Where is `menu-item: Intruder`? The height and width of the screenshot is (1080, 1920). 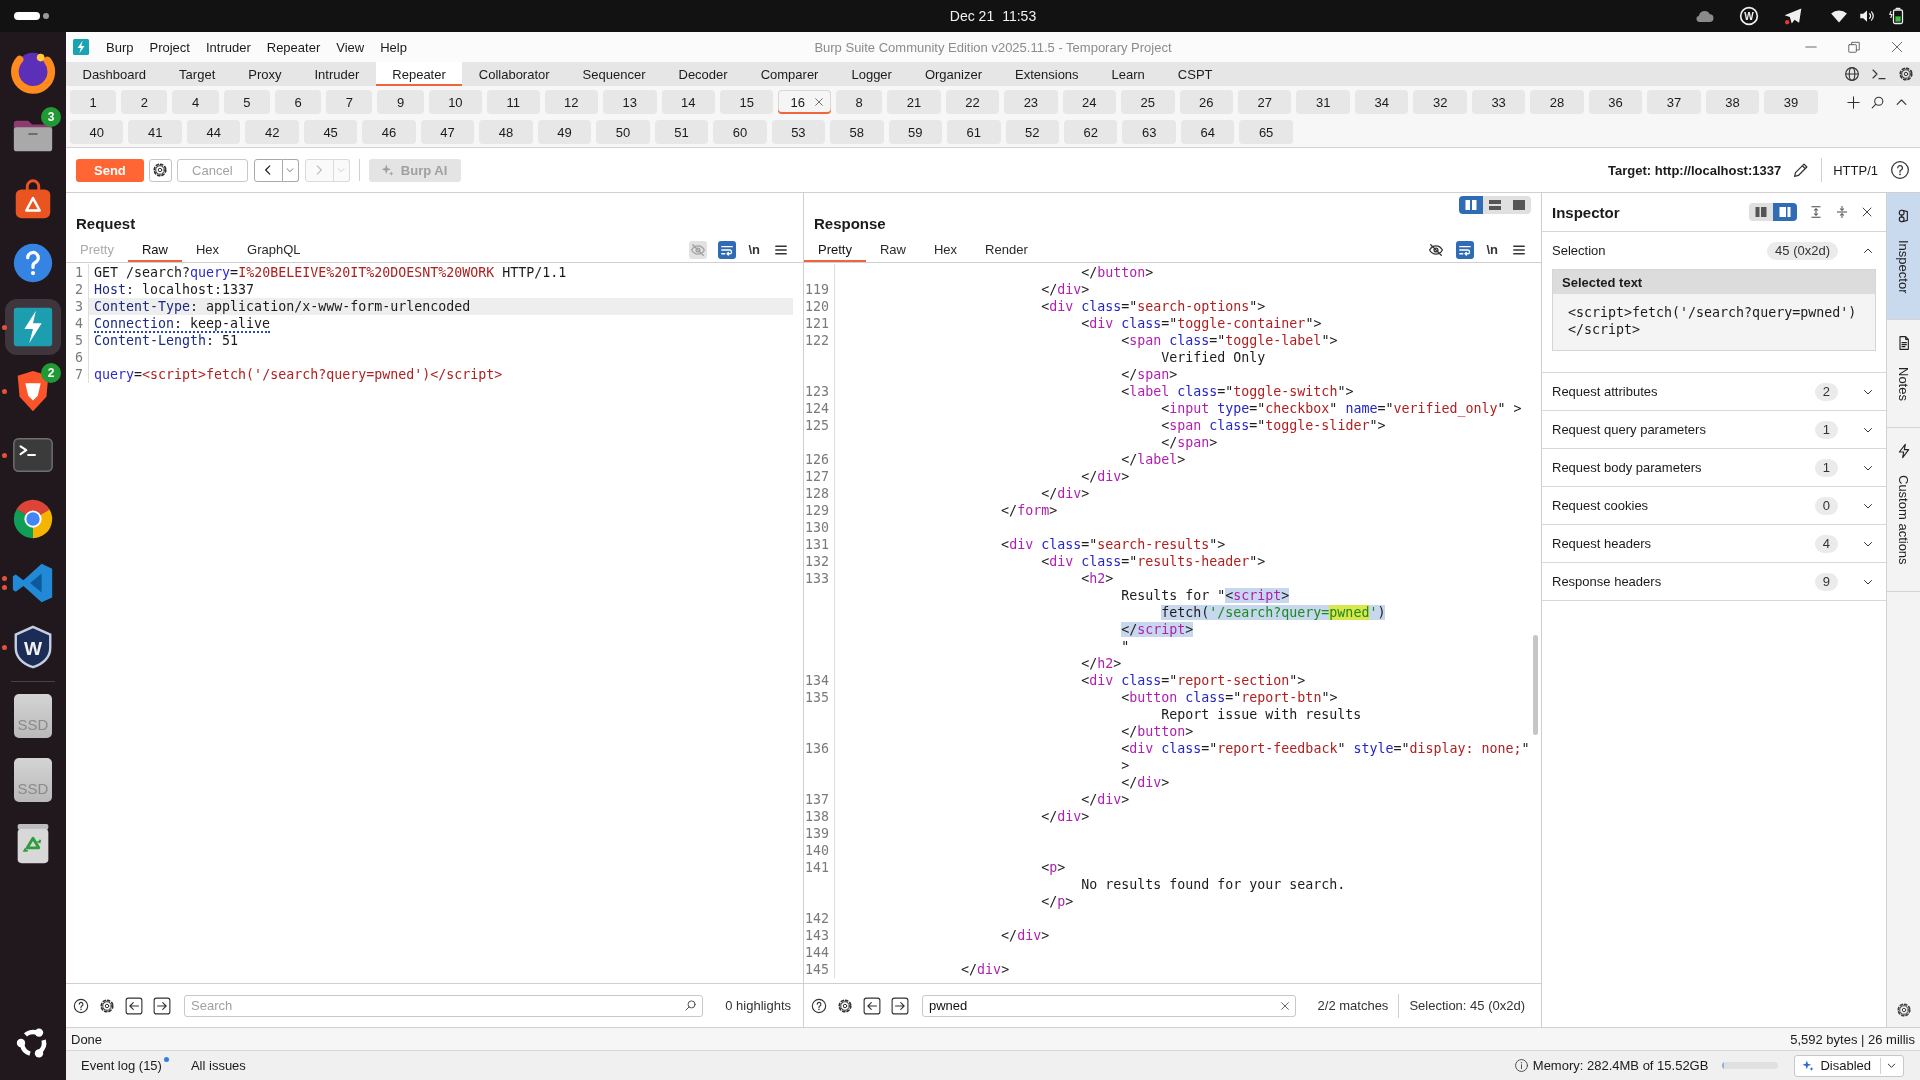
menu-item: Intruder is located at coordinates (228, 47).